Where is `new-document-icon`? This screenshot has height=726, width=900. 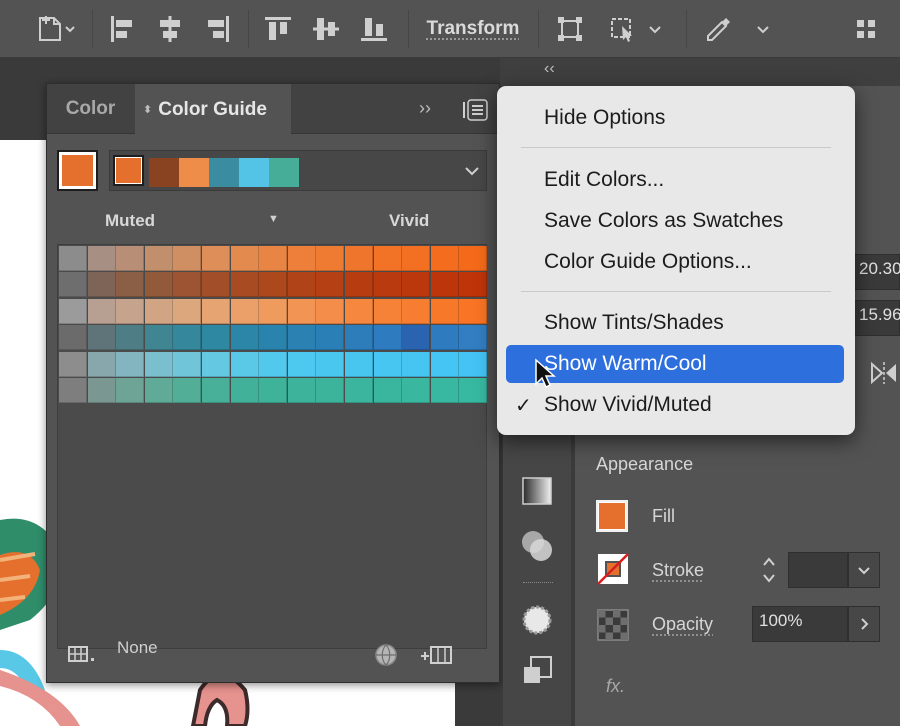 new-document-icon is located at coordinates (55, 29).